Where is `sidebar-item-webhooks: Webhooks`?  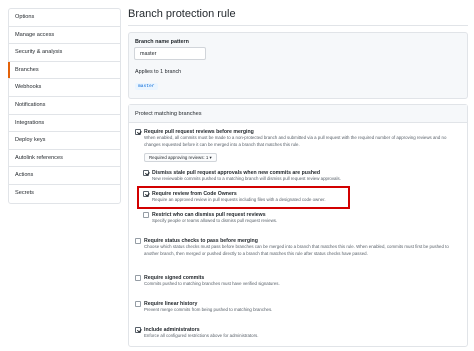 sidebar-item-webhooks: Webhooks is located at coordinates (64, 88).